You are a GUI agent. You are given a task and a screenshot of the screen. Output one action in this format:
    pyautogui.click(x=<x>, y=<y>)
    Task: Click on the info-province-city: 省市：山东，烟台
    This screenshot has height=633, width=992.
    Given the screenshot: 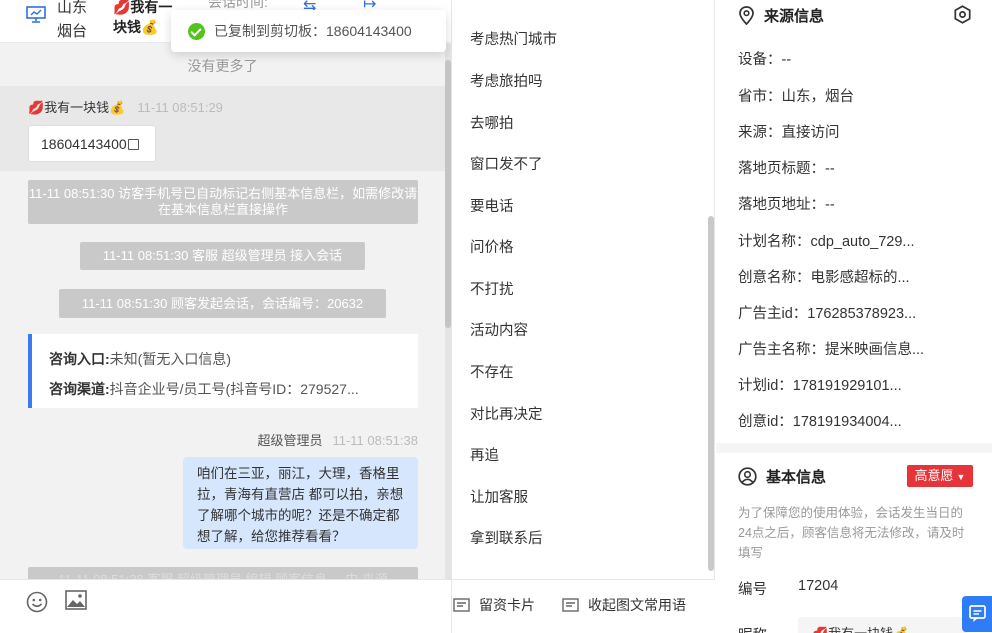 What is the action you would take?
    pyautogui.click(x=796, y=97)
    